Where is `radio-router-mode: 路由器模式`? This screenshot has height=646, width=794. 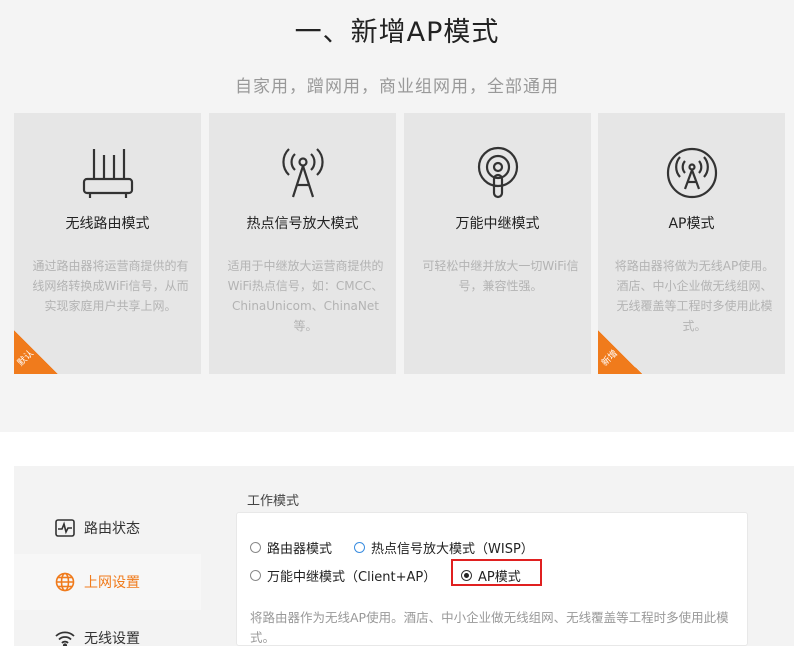 radio-router-mode: 路由器模式 is located at coordinates (291, 547).